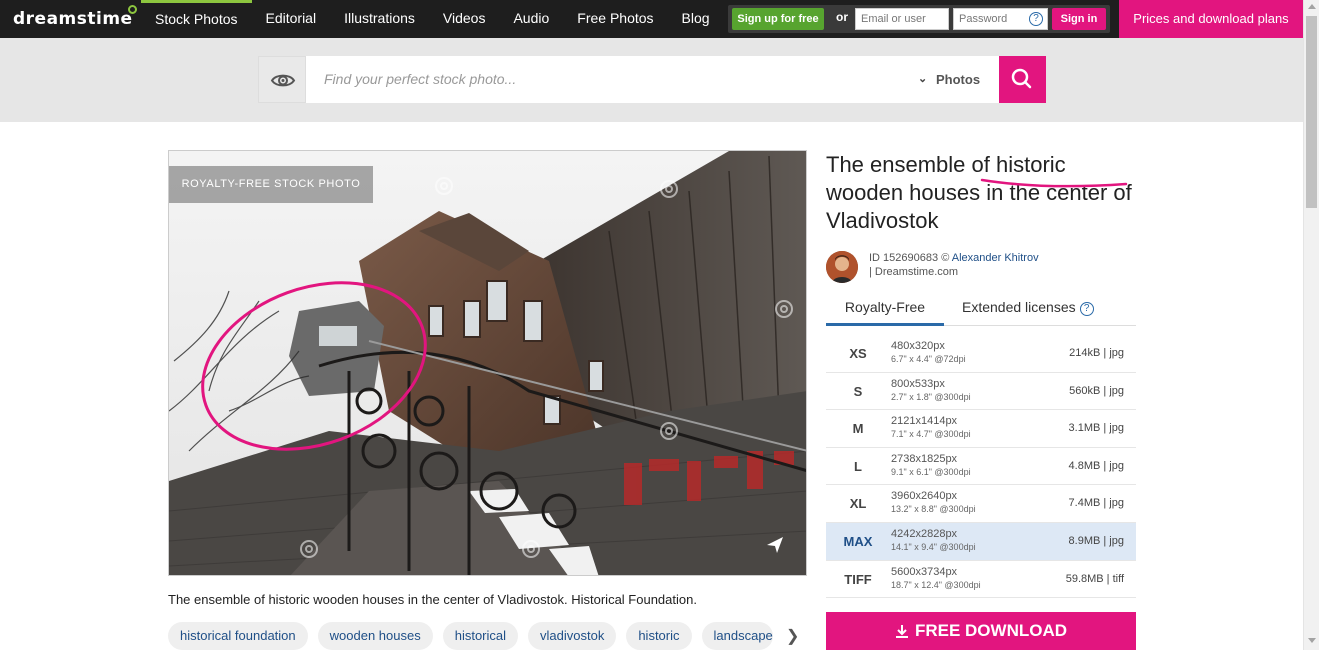  What do you see at coordinates (615, 19) in the screenshot?
I see `nav-item-free-photos: Free Photos` at bounding box center [615, 19].